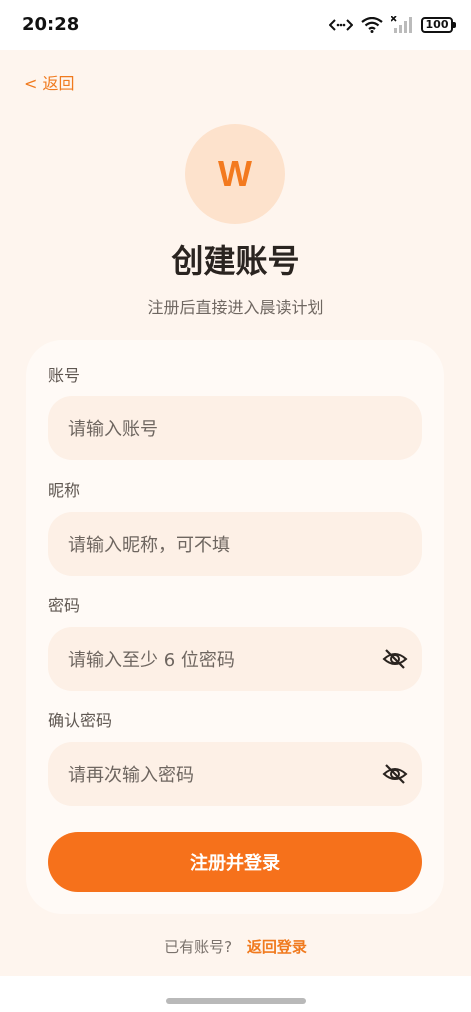  Describe the element at coordinates (402, 25) in the screenshot. I see `cellular-icon` at that location.